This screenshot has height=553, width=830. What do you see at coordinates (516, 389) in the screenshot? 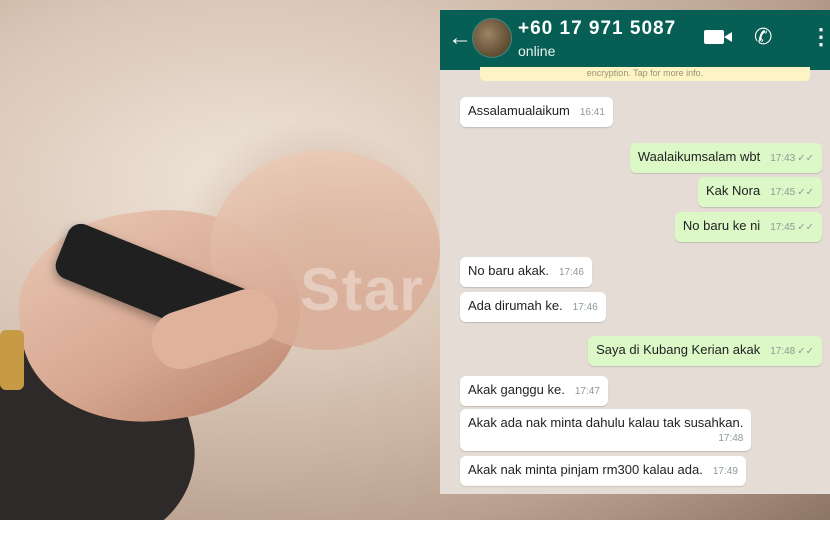
I see `message-text: Akak ganggu ke.` at bounding box center [516, 389].